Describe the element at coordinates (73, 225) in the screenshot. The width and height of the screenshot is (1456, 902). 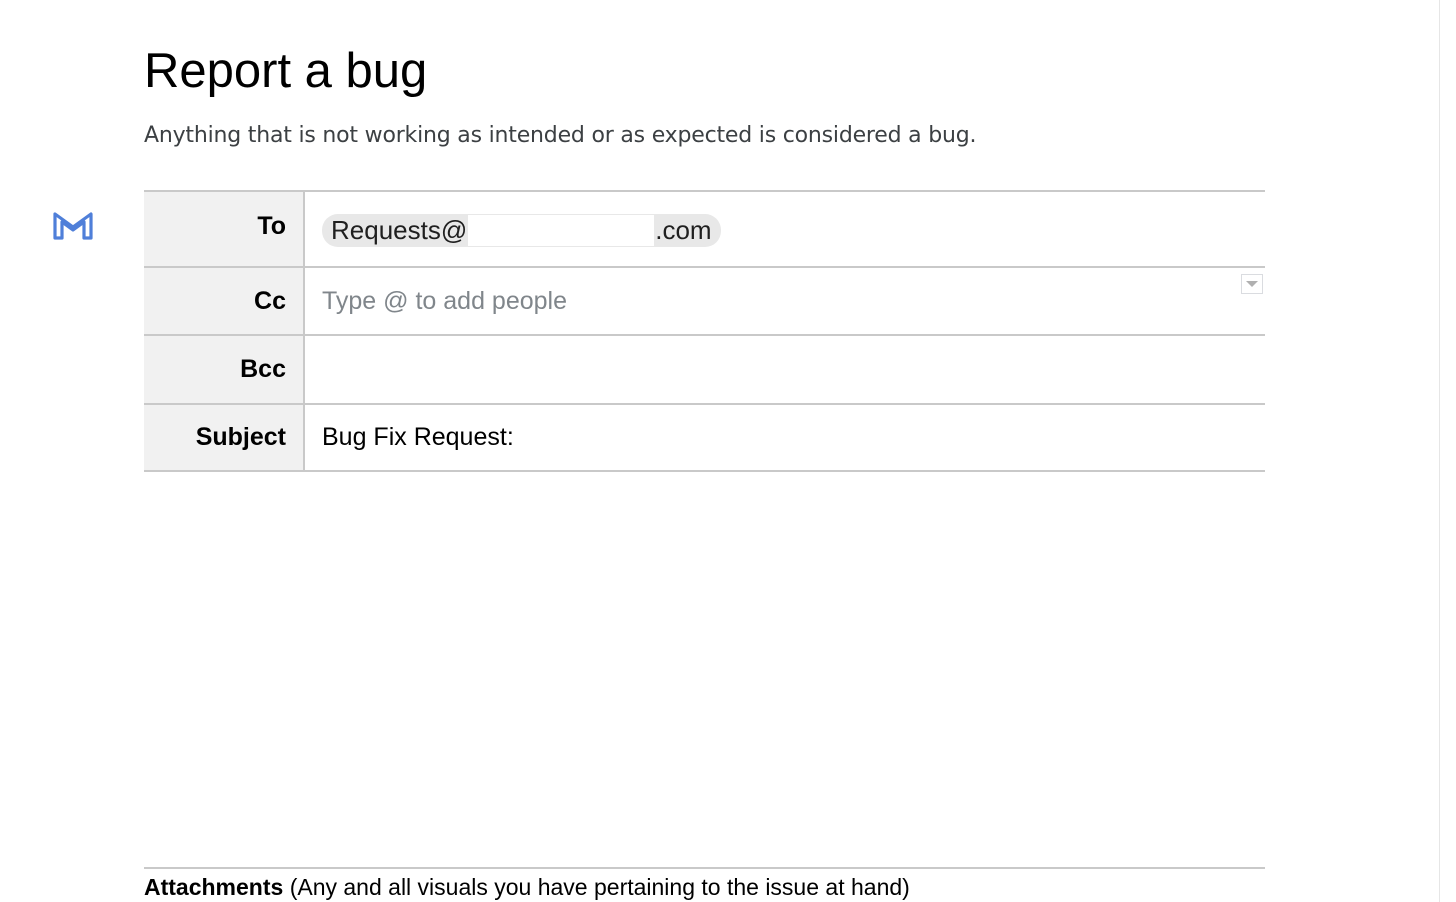
I see `gmail-icon` at that location.